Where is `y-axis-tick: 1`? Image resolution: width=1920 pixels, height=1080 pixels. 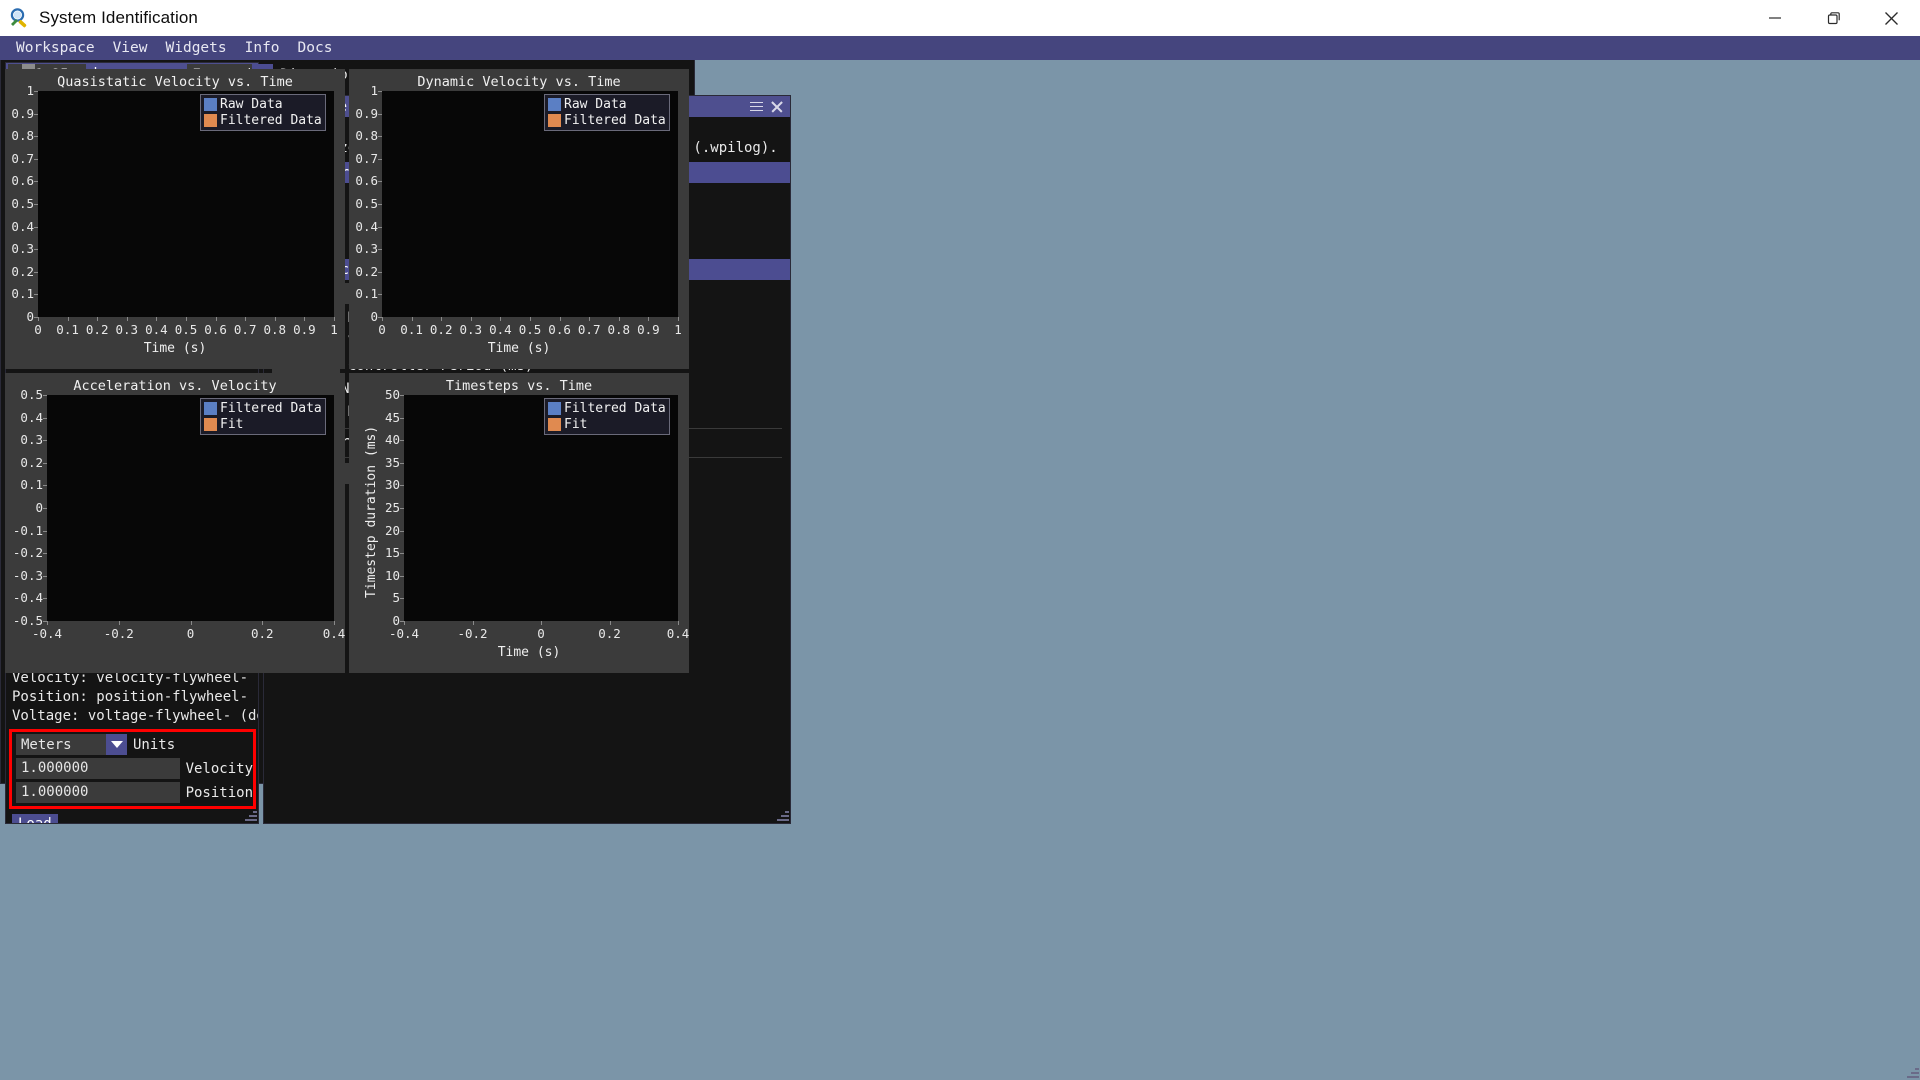 y-axis-tick: 1 is located at coordinates (30, 90).